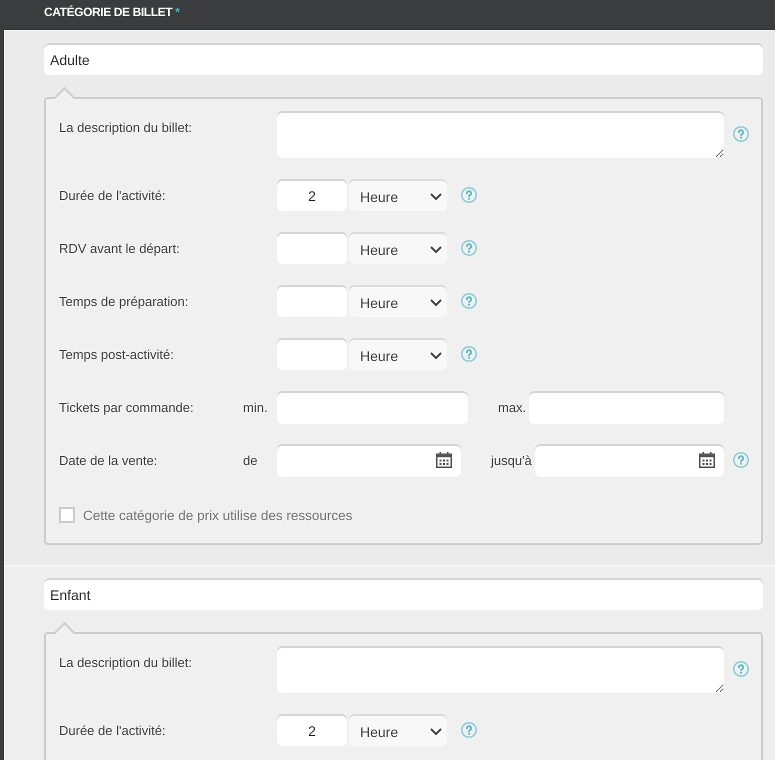  What do you see at coordinates (108, 460) in the screenshot?
I see `field-label: Date de la vente:` at bounding box center [108, 460].